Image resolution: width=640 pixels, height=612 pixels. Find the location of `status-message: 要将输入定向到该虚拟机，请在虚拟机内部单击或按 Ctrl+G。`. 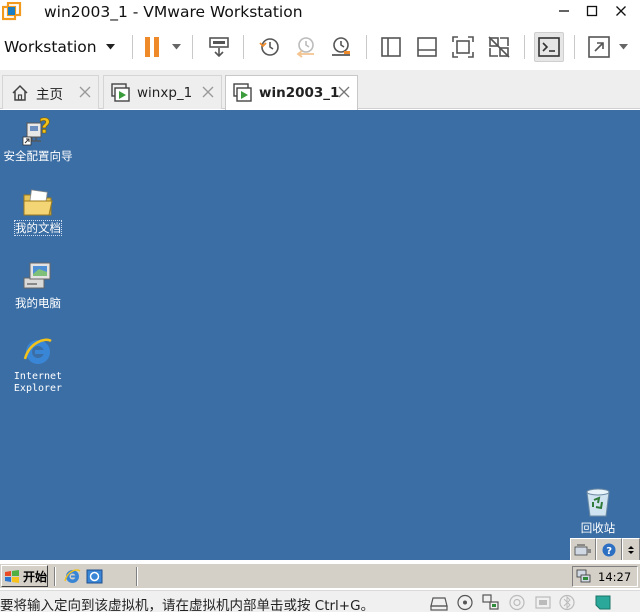

status-message: 要将输入定向到该虚拟机，请在虚拟机内部单击或按 Ctrl+G。 is located at coordinates (187, 605).